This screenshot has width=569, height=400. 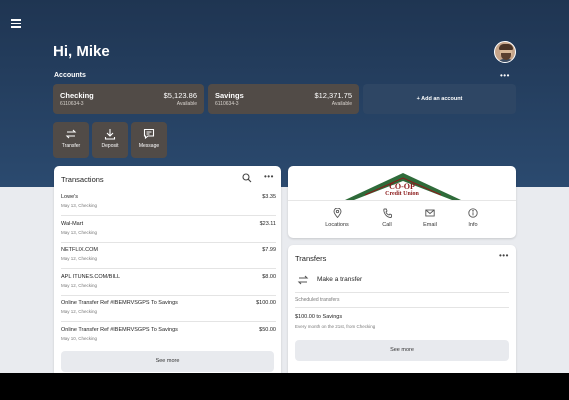 What do you see at coordinates (79, 338) in the screenshot?
I see `transaction-meta: May 10, Checking` at bounding box center [79, 338].